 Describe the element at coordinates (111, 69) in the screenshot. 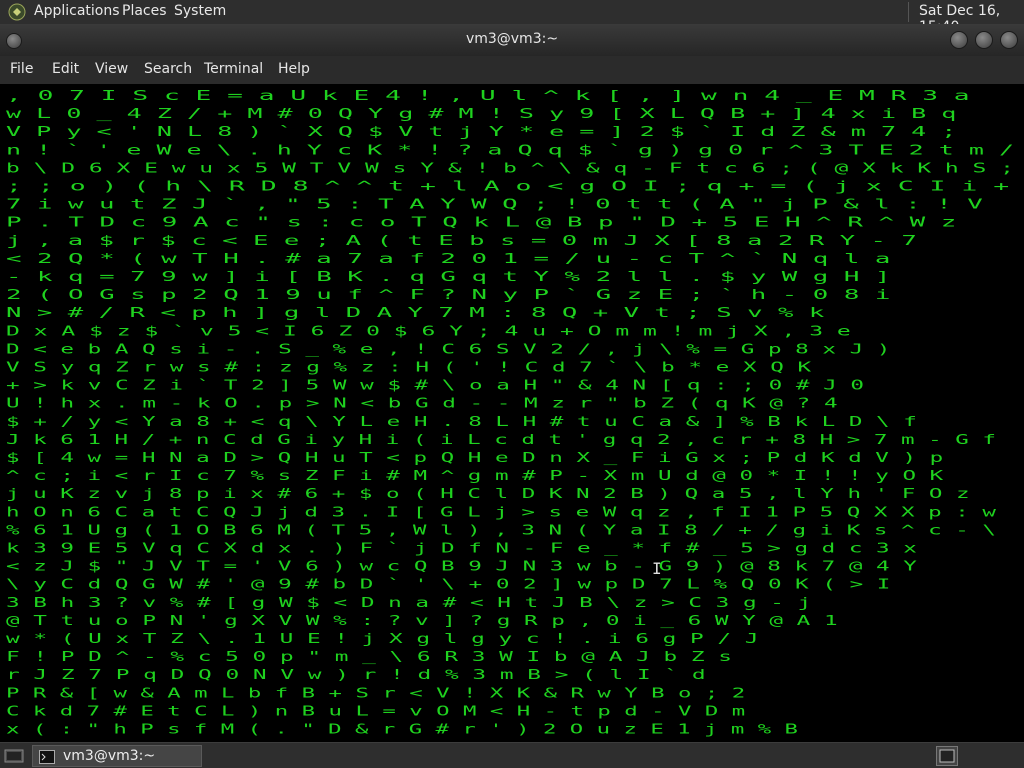

I see `menu-view: View` at that location.